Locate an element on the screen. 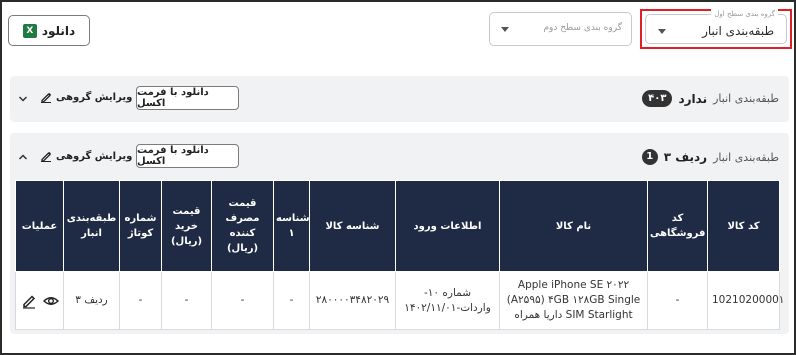 The image size is (796, 355). level1-group-select: گروه بندی سطح اول طبقه‌بندی انبار is located at coordinates (716, 26).